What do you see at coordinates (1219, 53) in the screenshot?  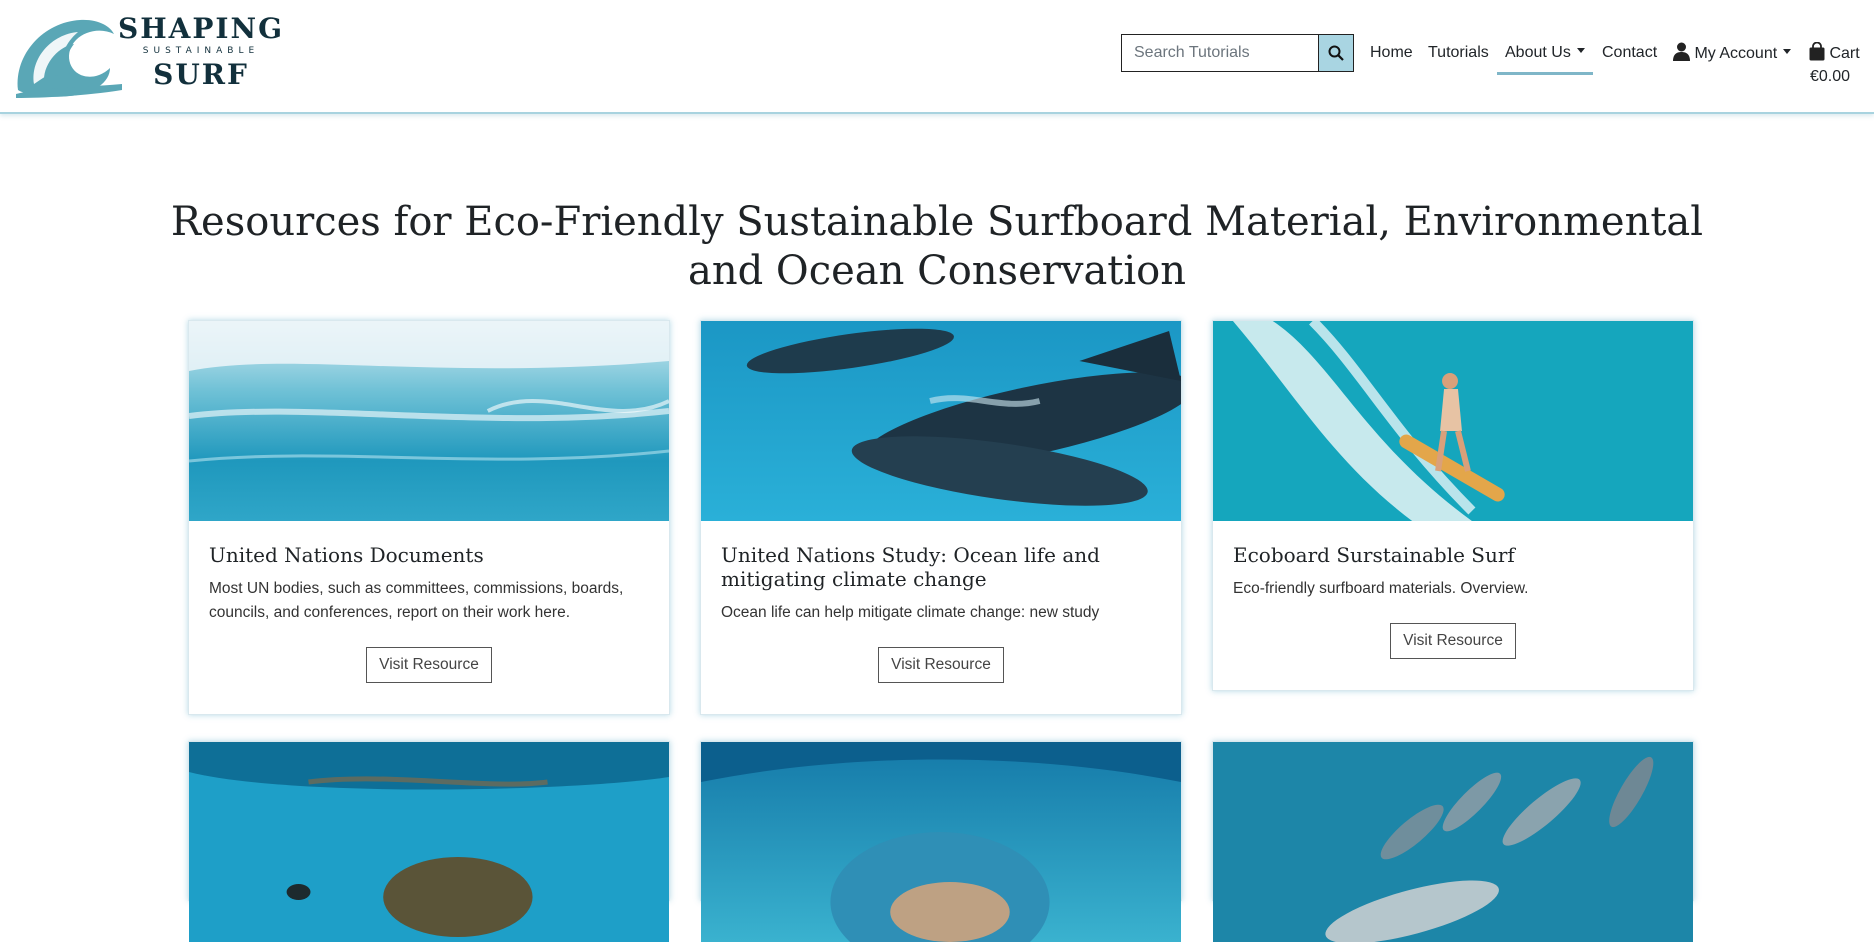 I see `search-input` at bounding box center [1219, 53].